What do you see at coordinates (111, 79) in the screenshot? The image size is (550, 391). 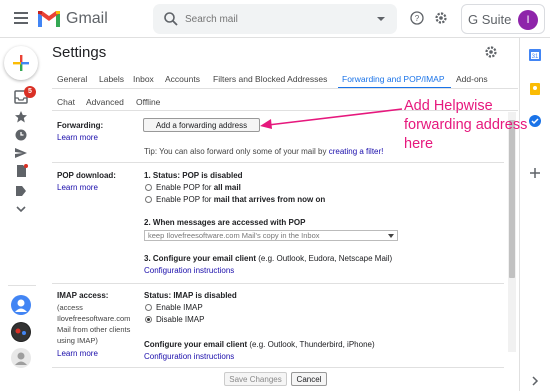 I see `tab-labels: Labels` at bounding box center [111, 79].